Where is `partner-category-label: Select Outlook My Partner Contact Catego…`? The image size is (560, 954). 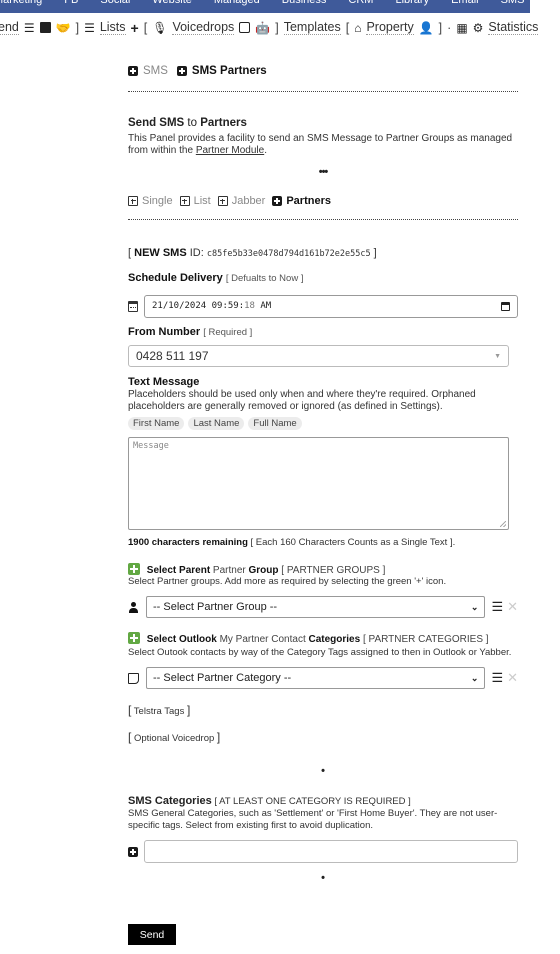
partner-category-label: Select Outlook My Partner Contact Catego… is located at coordinates (308, 638).